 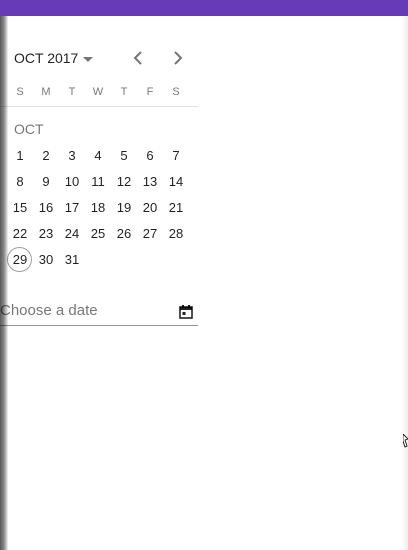 What do you see at coordinates (46, 207) in the screenshot?
I see `day-cell: 16` at bounding box center [46, 207].